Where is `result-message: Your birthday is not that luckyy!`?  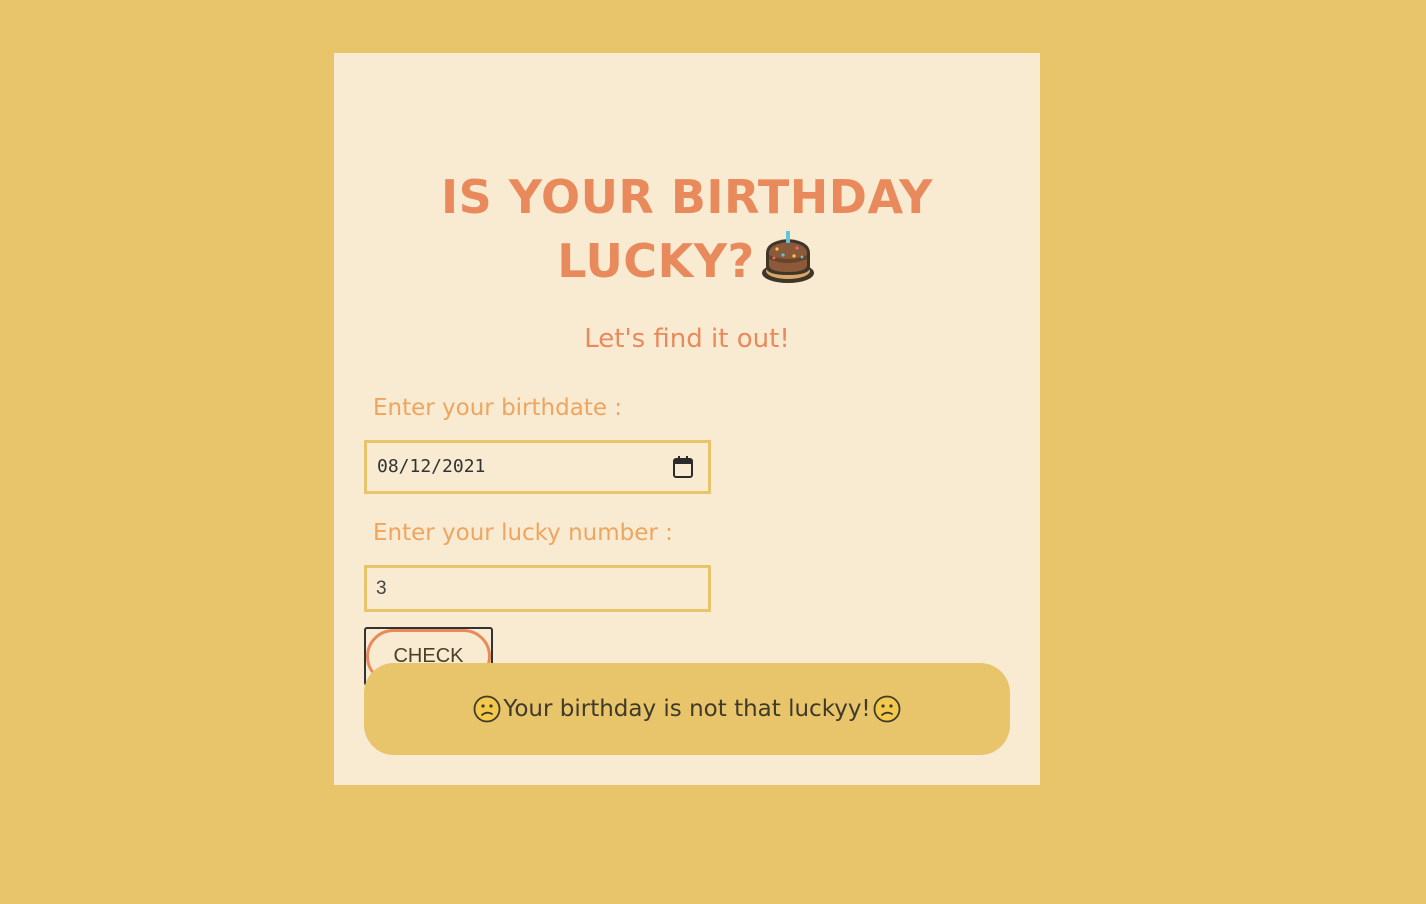
result-message: Your birthday is not that luckyy! is located at coordinates (687, 709).